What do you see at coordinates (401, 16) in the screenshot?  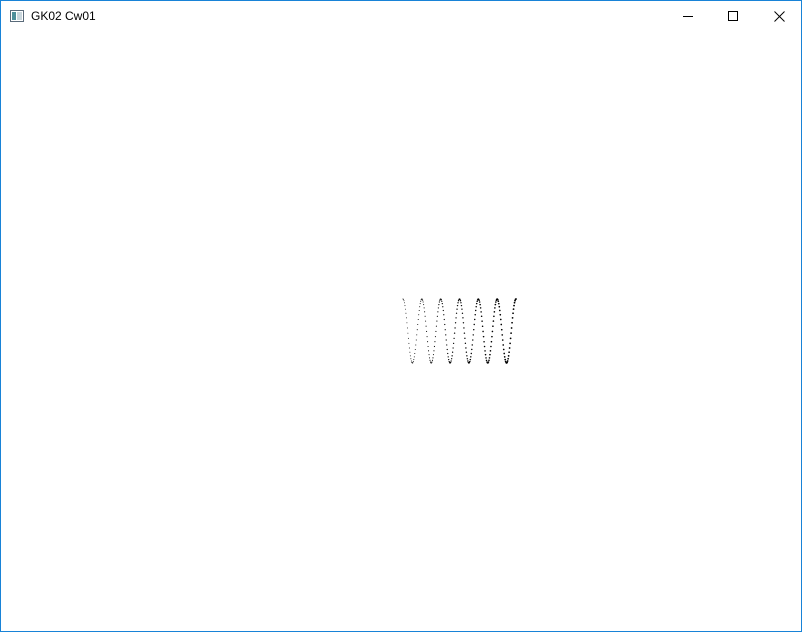 I see `title-bar: GK02 Cw01` at bounding box center [401, 16].